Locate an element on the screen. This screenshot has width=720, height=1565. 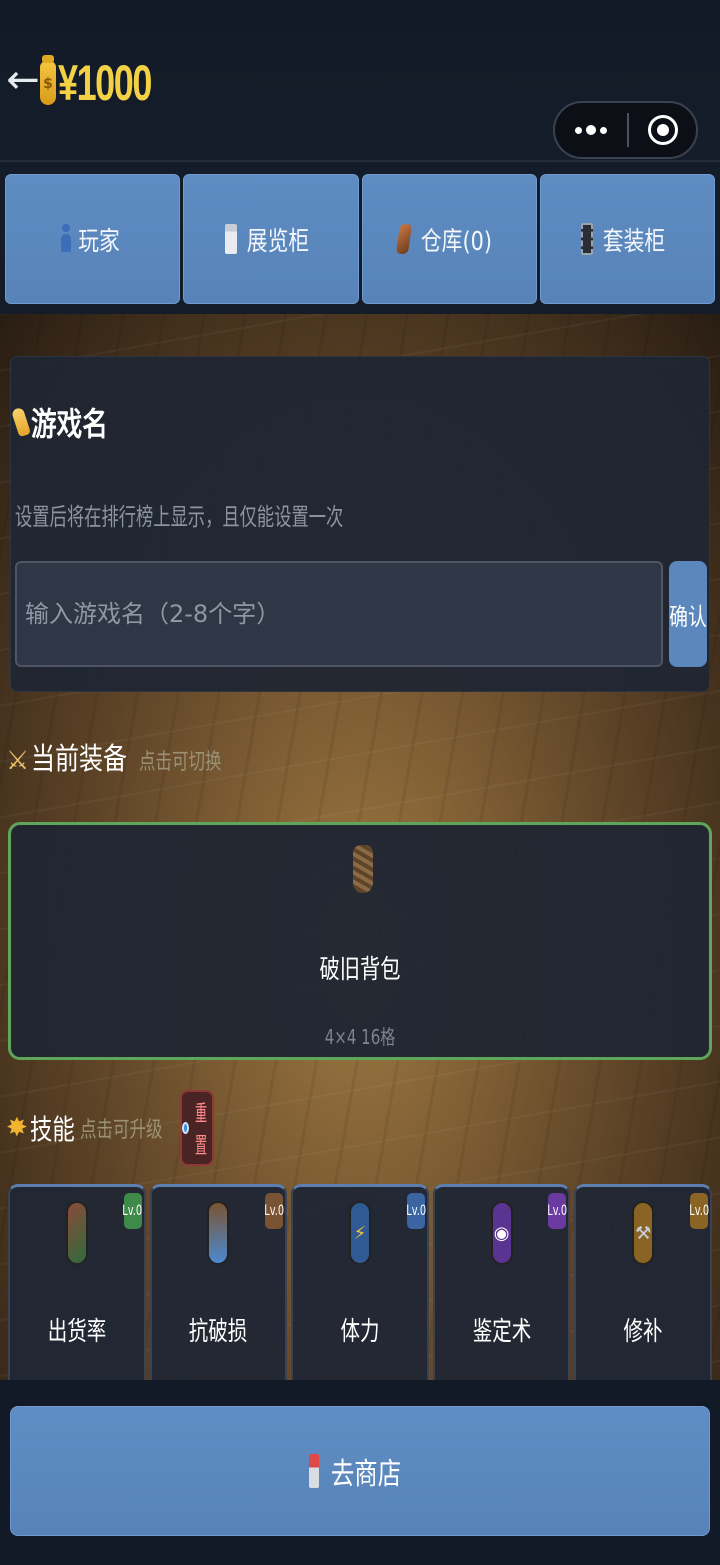
skills-title: 技能 is located at coordinates (52, 1129).